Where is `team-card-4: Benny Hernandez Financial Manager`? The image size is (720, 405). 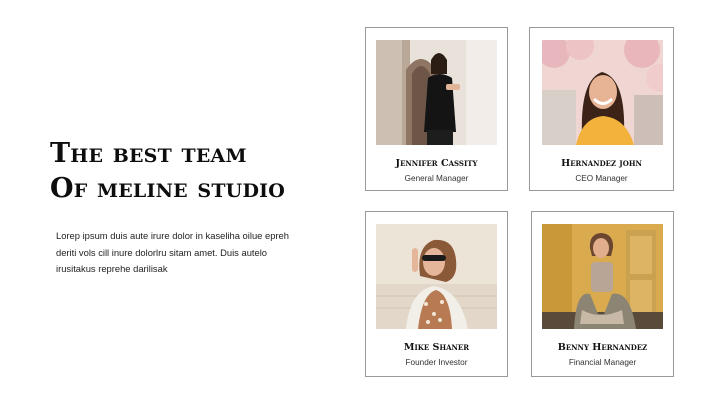
team-card-4: Benny Hernandez Financial Manager is located at coordinates (602, 294).